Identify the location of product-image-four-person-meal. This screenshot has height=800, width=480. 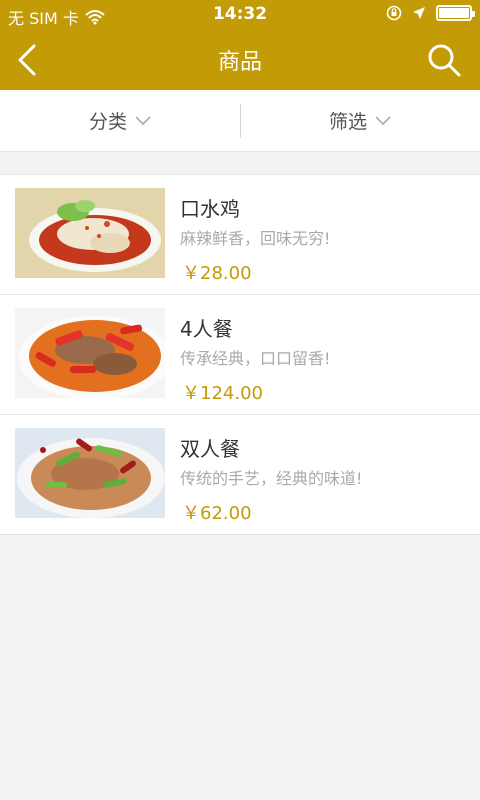
(90, 353).